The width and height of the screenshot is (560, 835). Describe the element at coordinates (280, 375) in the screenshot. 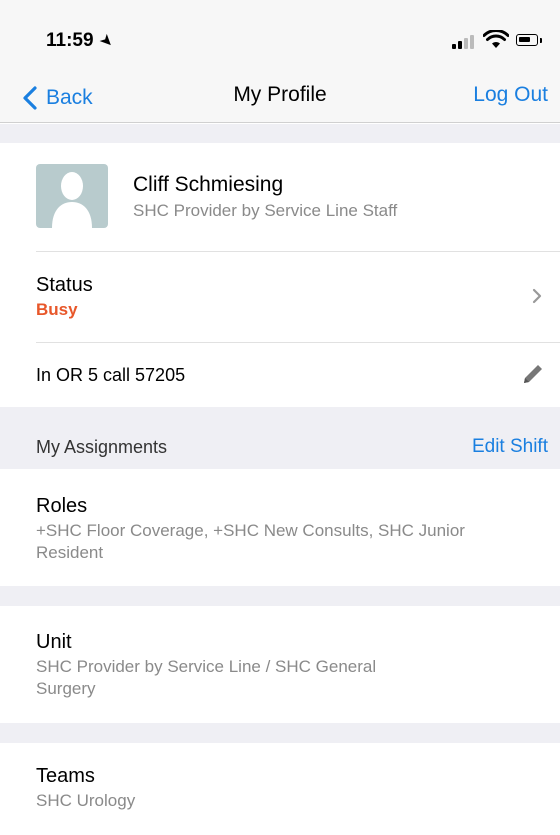

I see `status-note-row: In OR 5 call 57205` at that location.